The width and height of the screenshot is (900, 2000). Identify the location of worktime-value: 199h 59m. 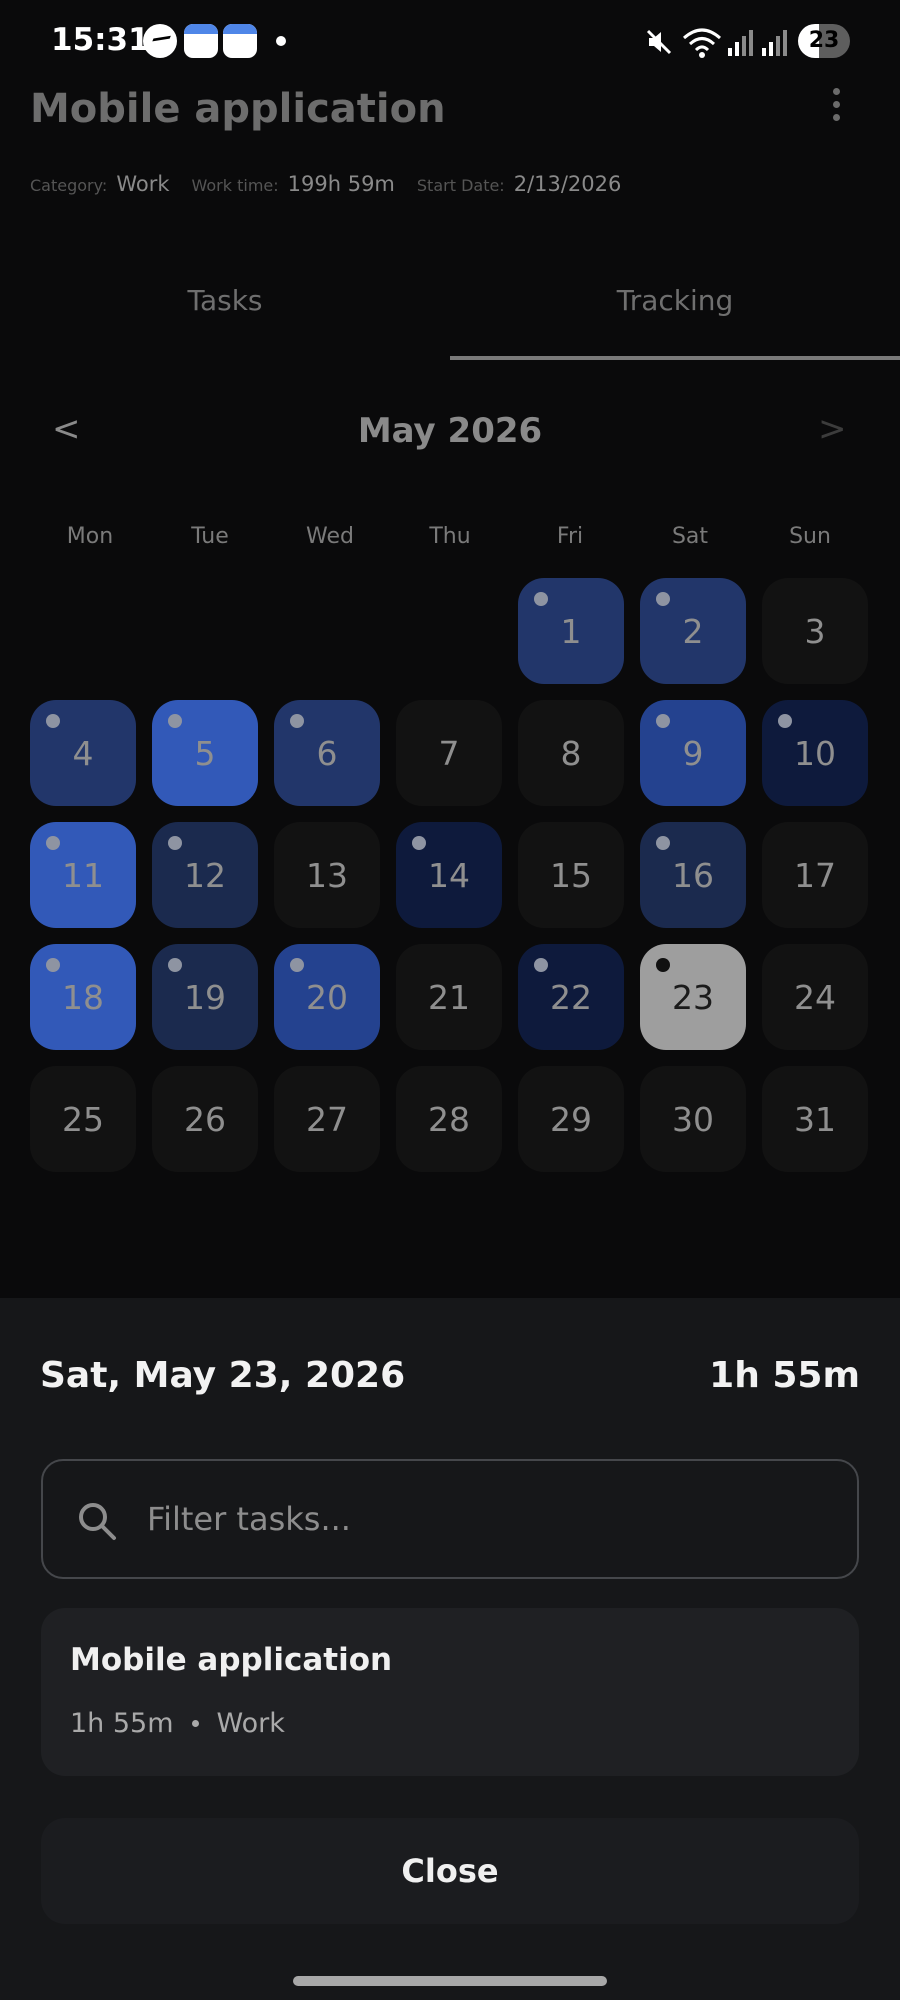
(341, 184).